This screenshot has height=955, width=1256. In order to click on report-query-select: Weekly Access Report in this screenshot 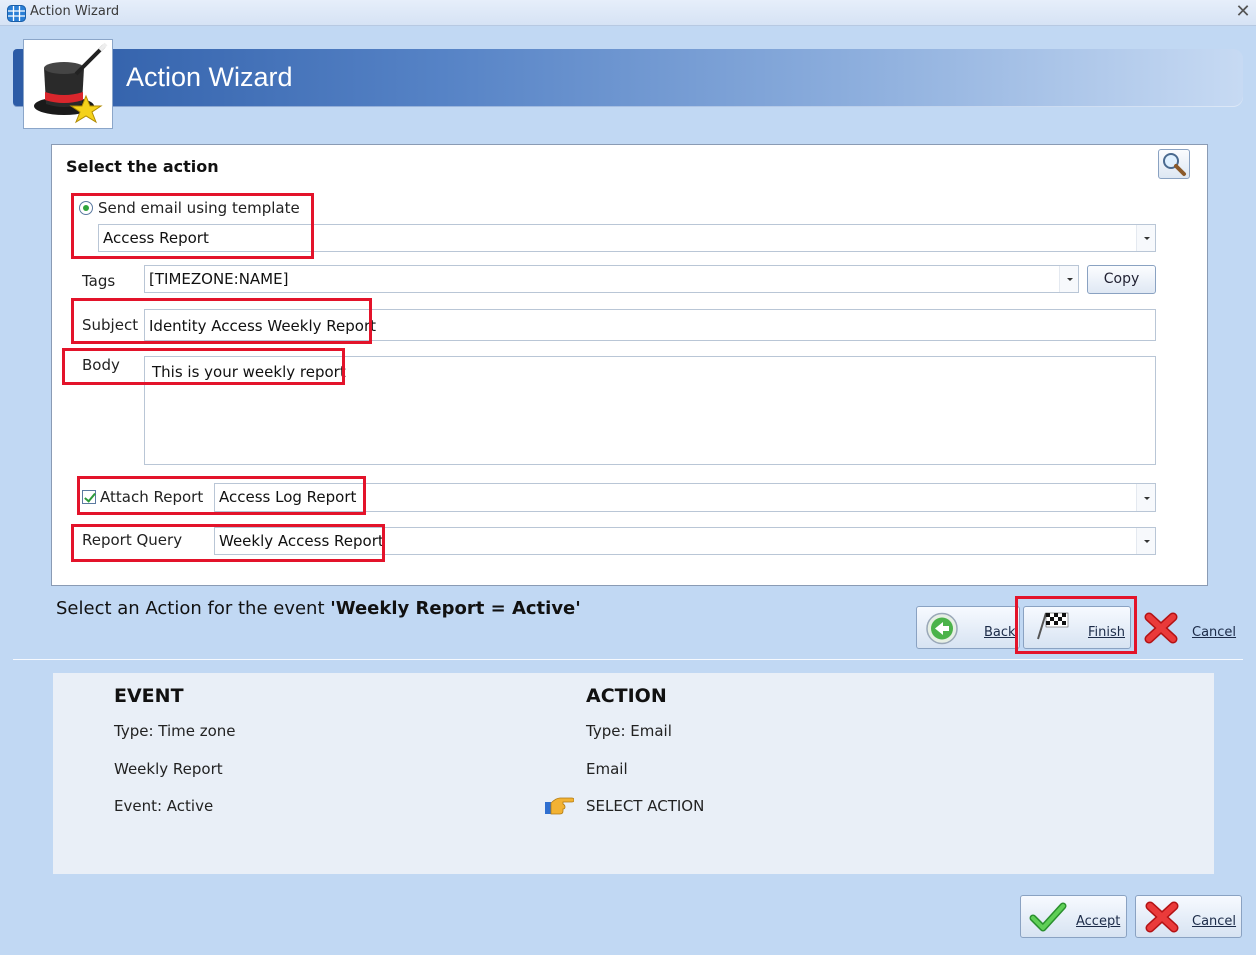, I will do `click(685, 541)`.